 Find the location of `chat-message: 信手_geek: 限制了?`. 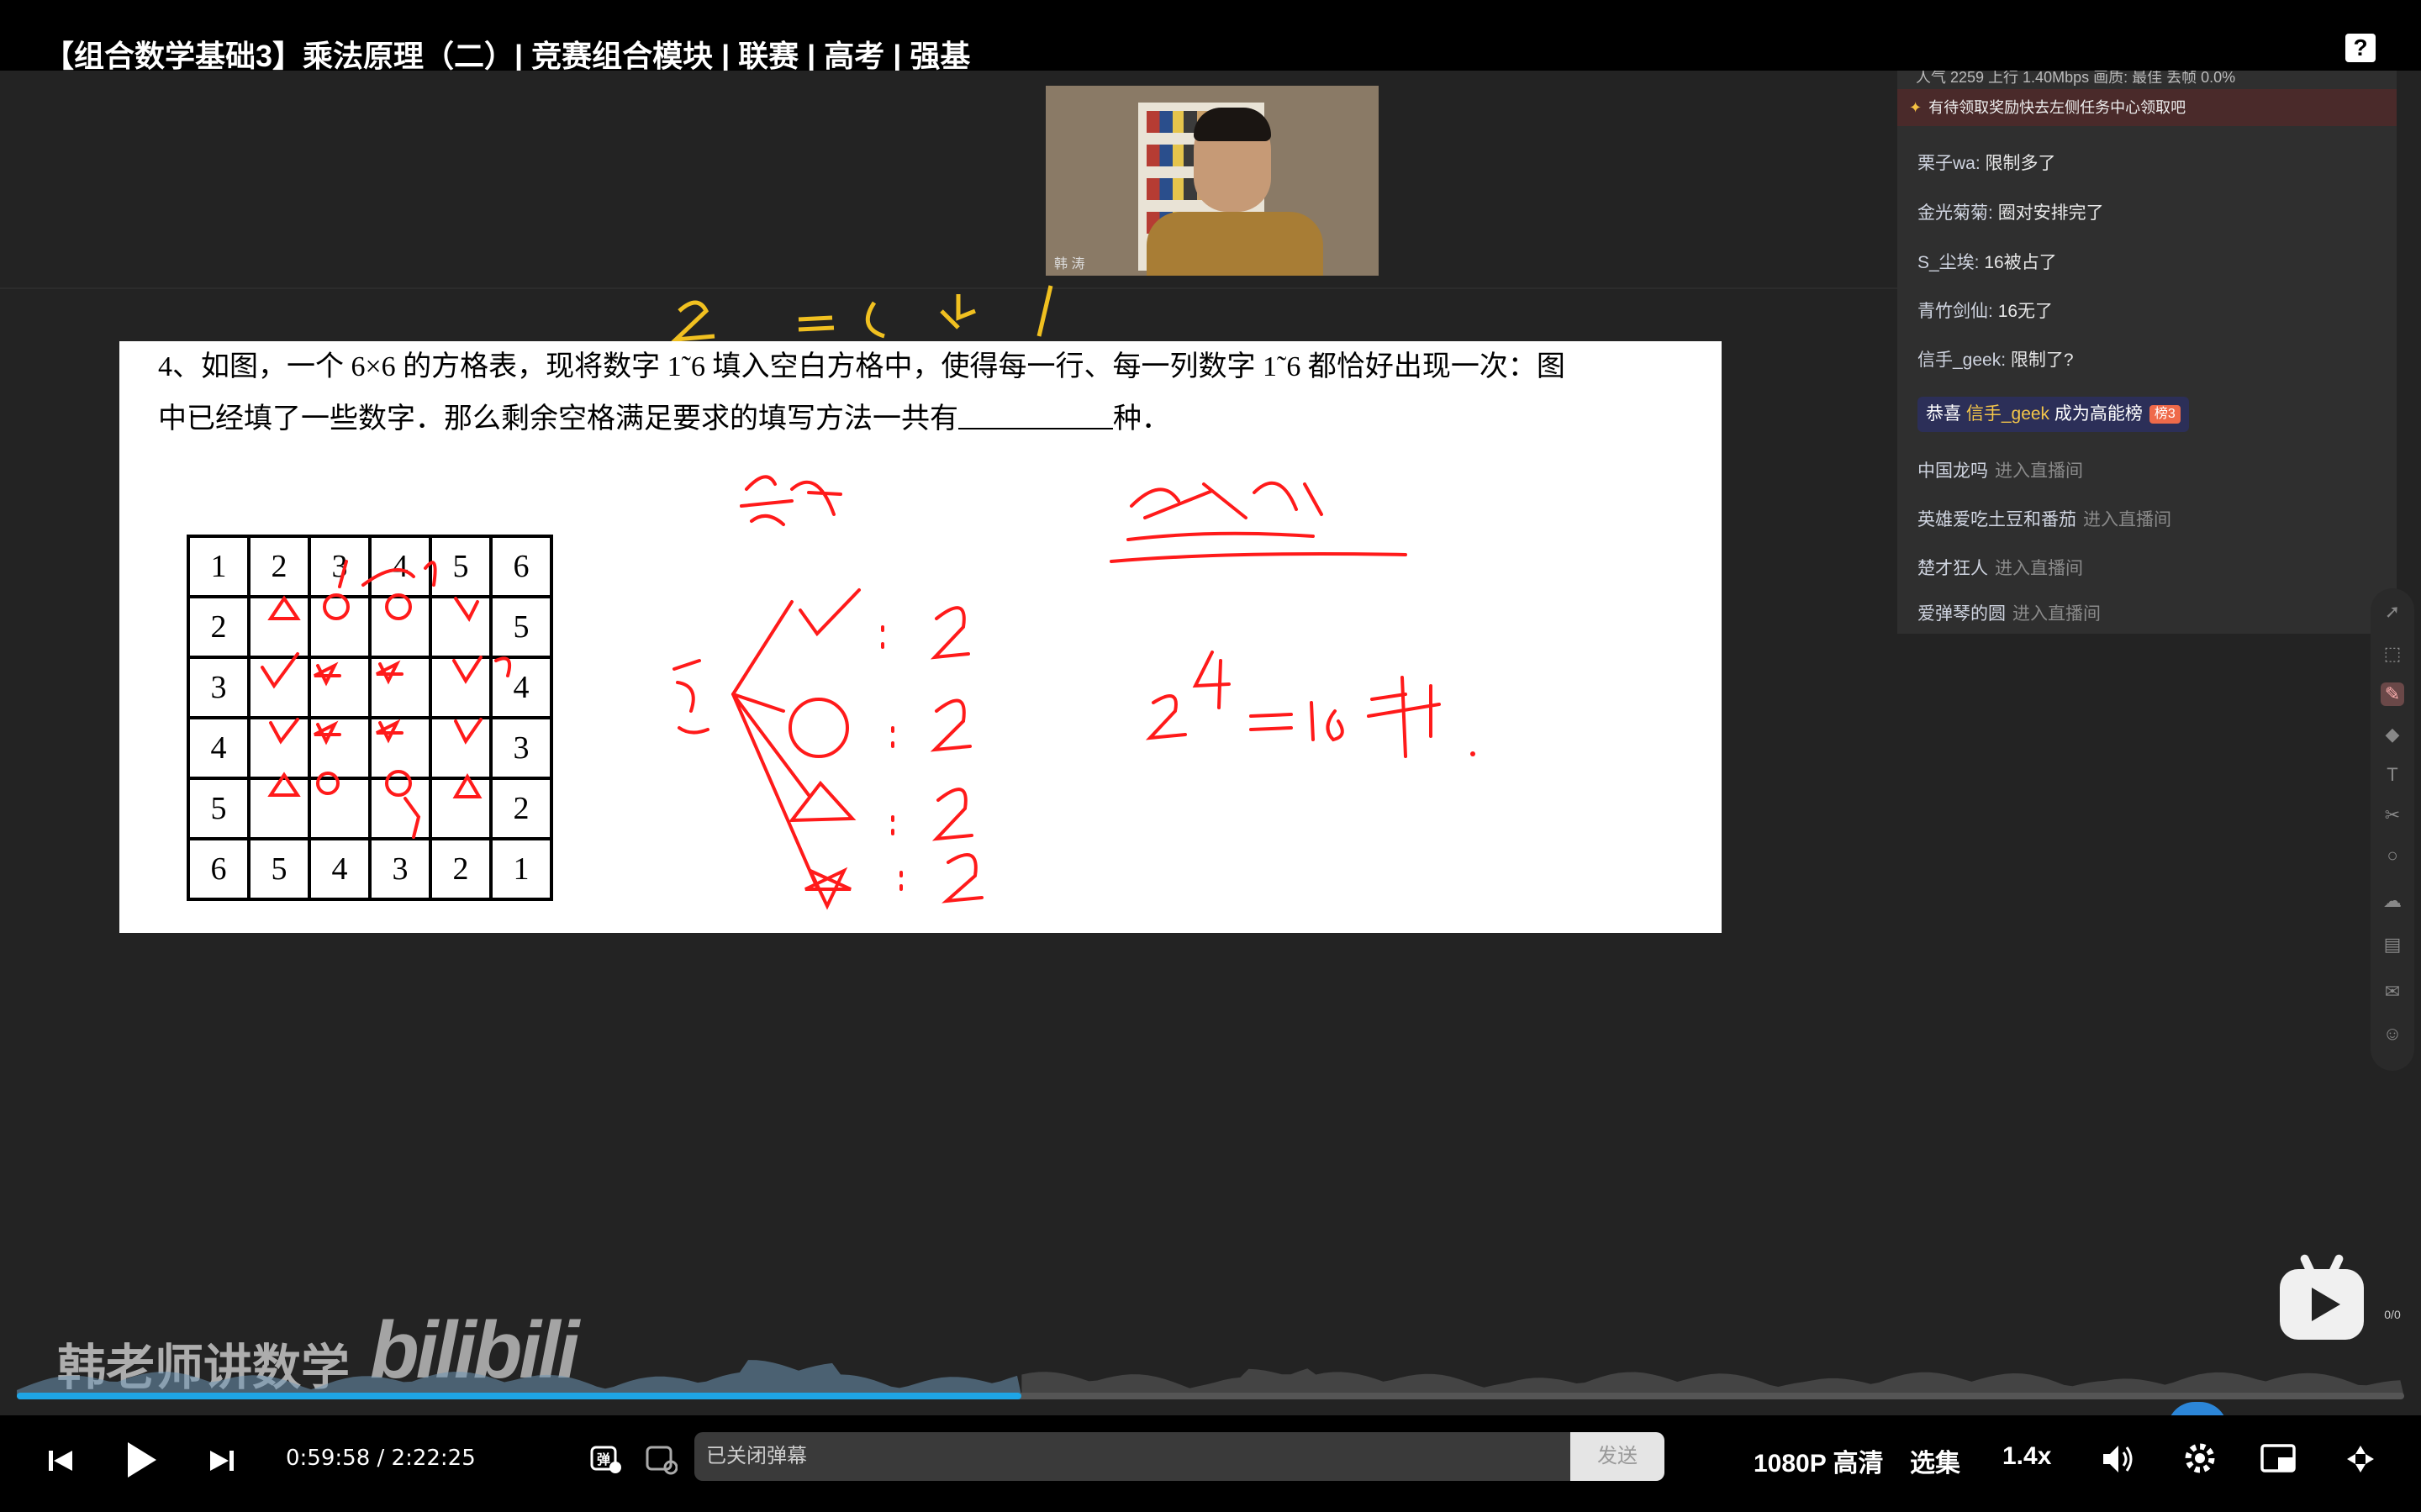

chat-message: 信手_geek: 限制了? is located at coordinates (1995, 359).